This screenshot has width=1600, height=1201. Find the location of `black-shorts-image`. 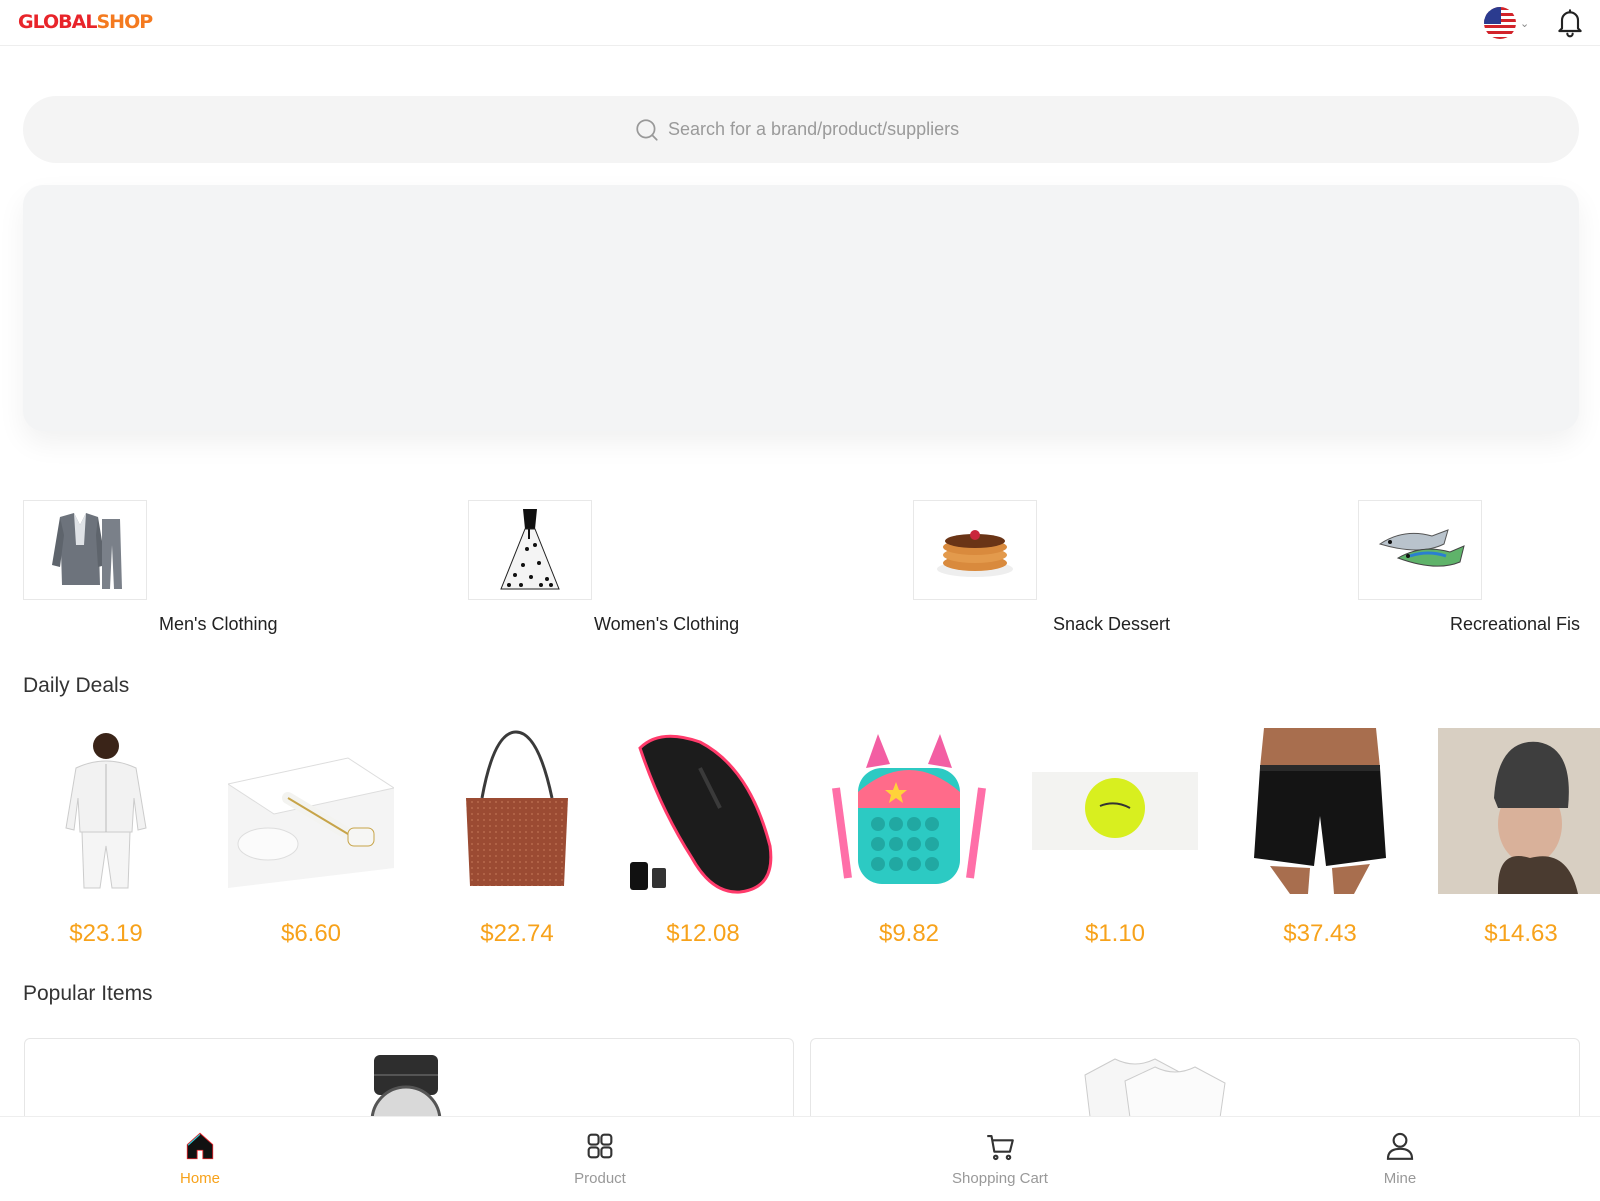

black-shorts-image is located at coordinates (1320, 811).